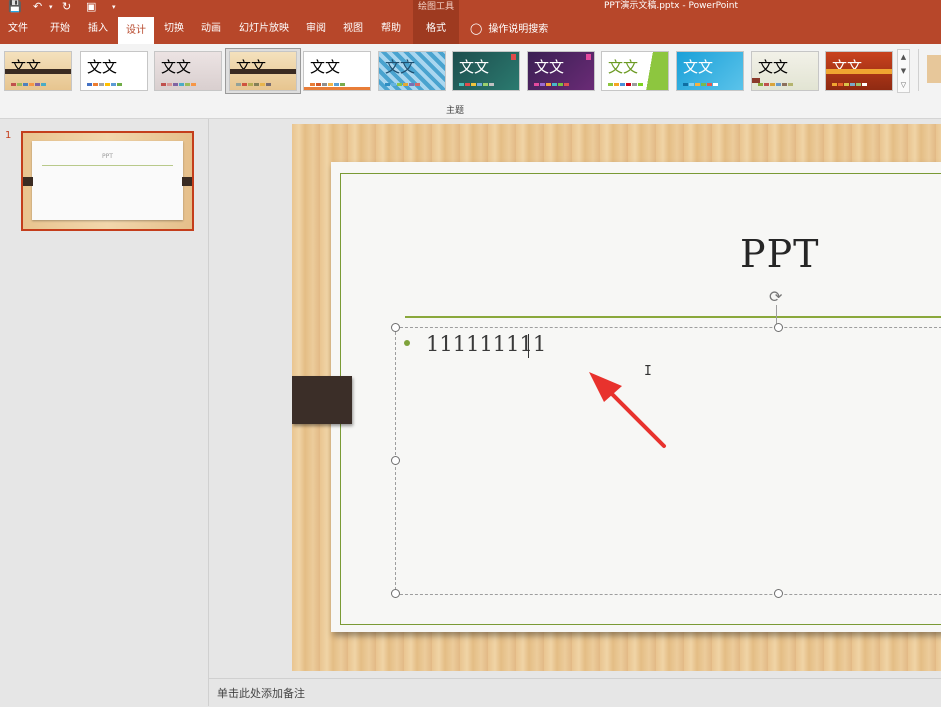 Image resolution: width=941 pixels, height=707 pixels. I want to click on themes-group-label: 主题, so click(454, 111).